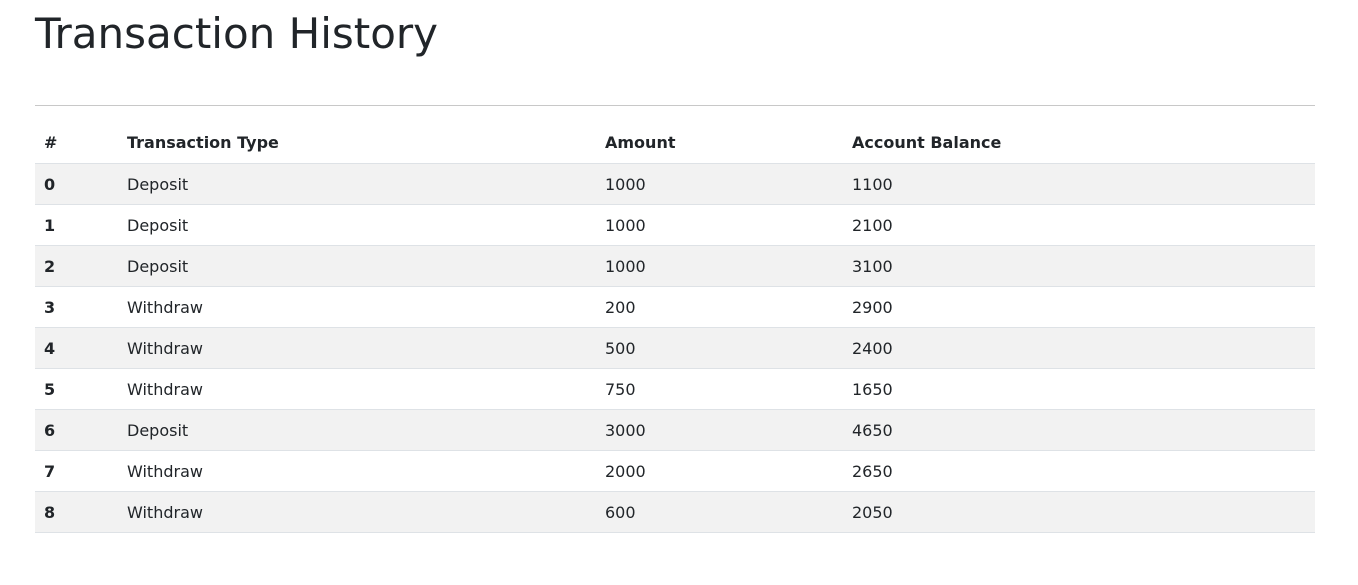  I want to click on table-row: 2 Deposit 1000 3100, so click(675, 266).